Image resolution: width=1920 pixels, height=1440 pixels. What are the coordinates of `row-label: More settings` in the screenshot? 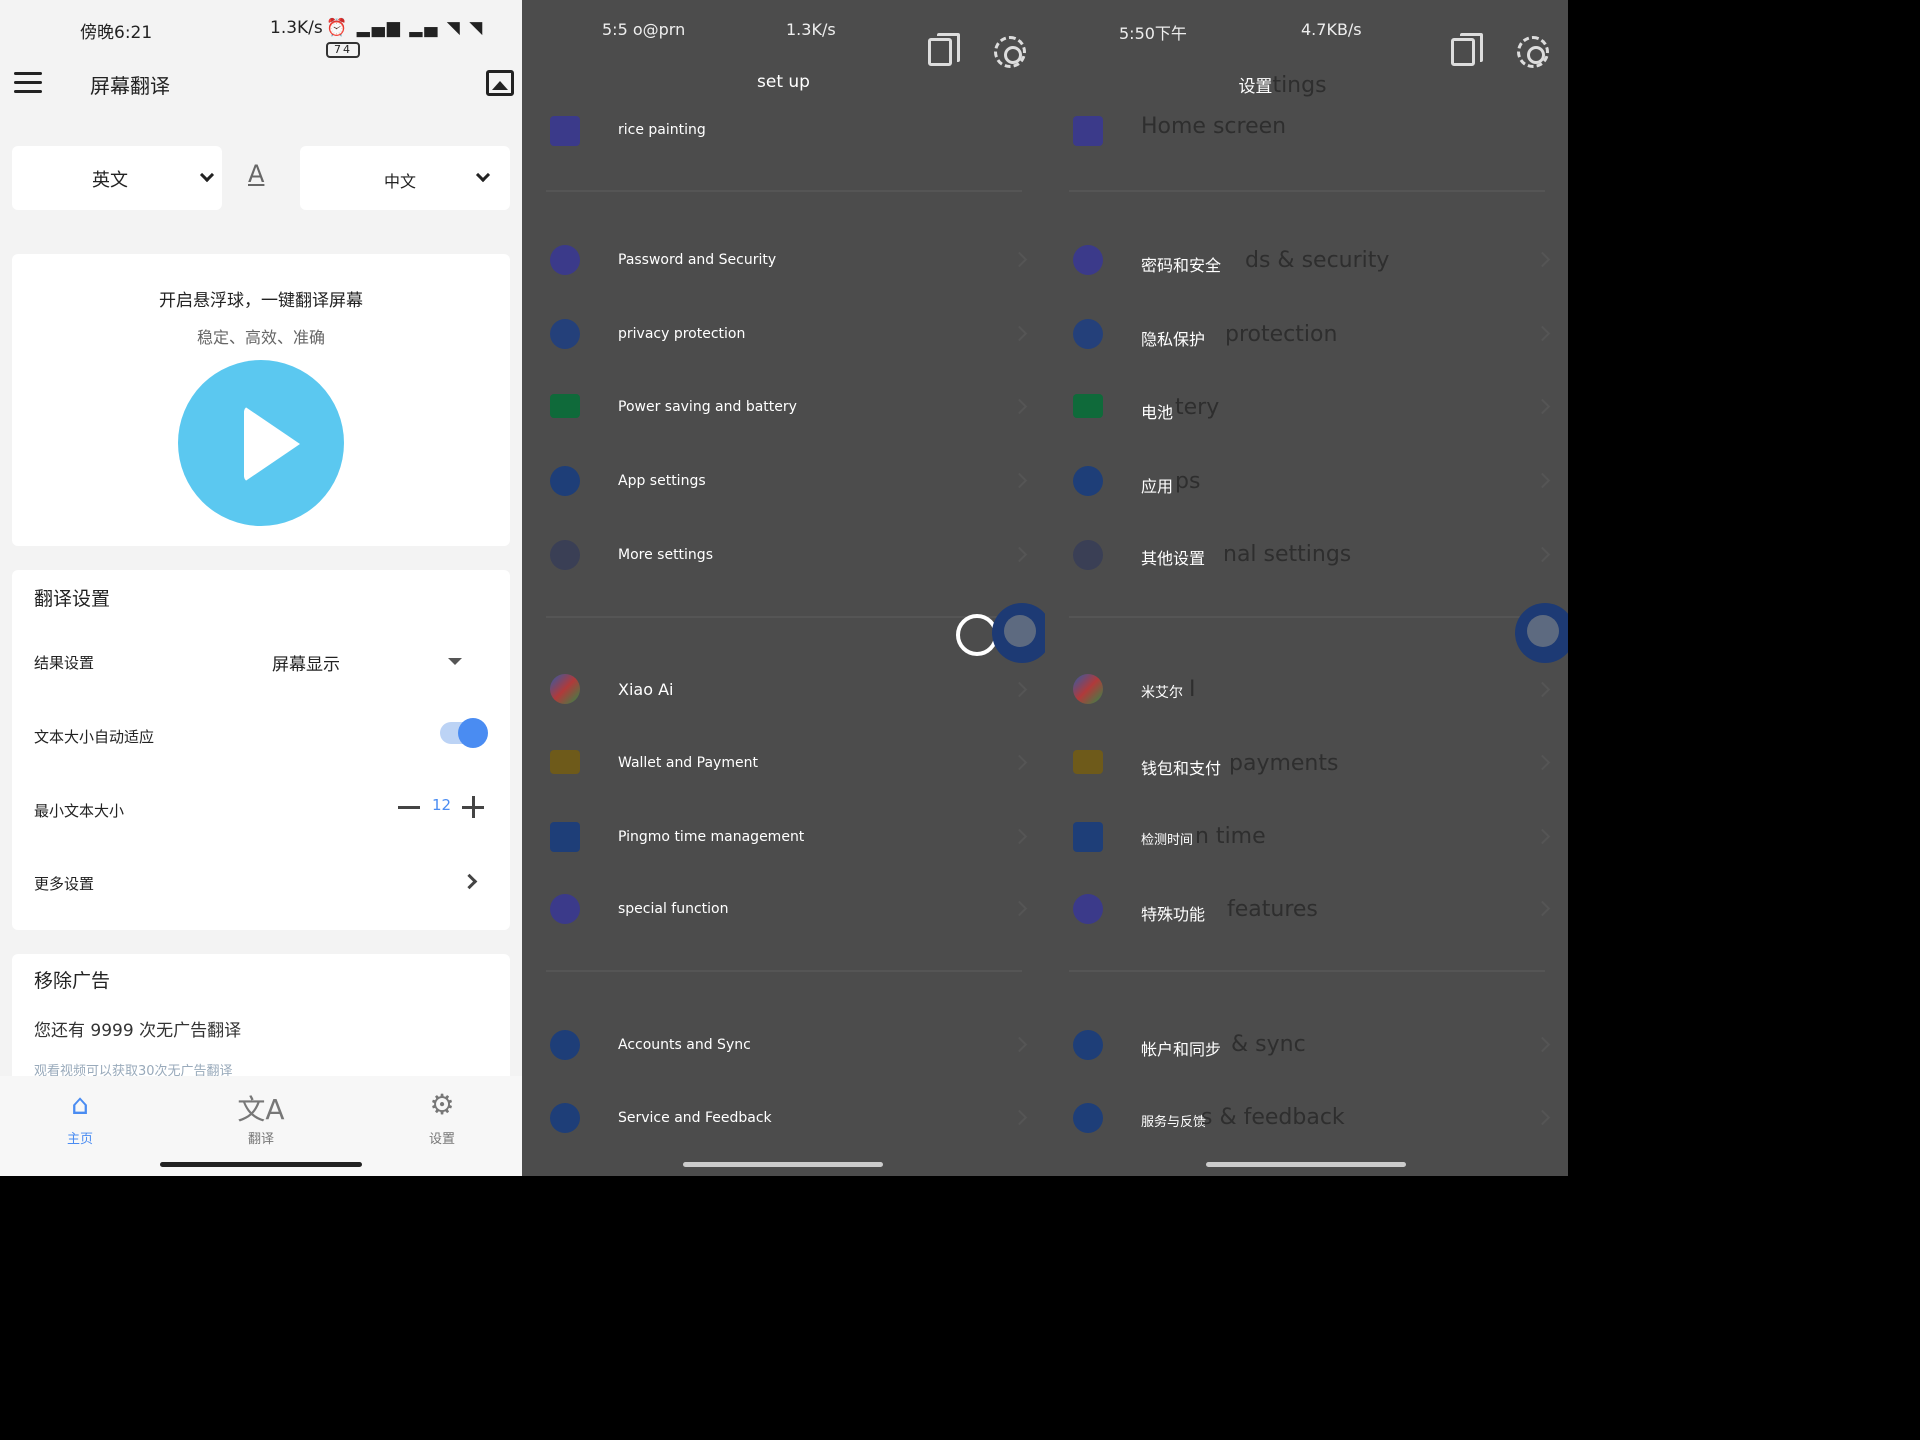 It's located at (665, 555).